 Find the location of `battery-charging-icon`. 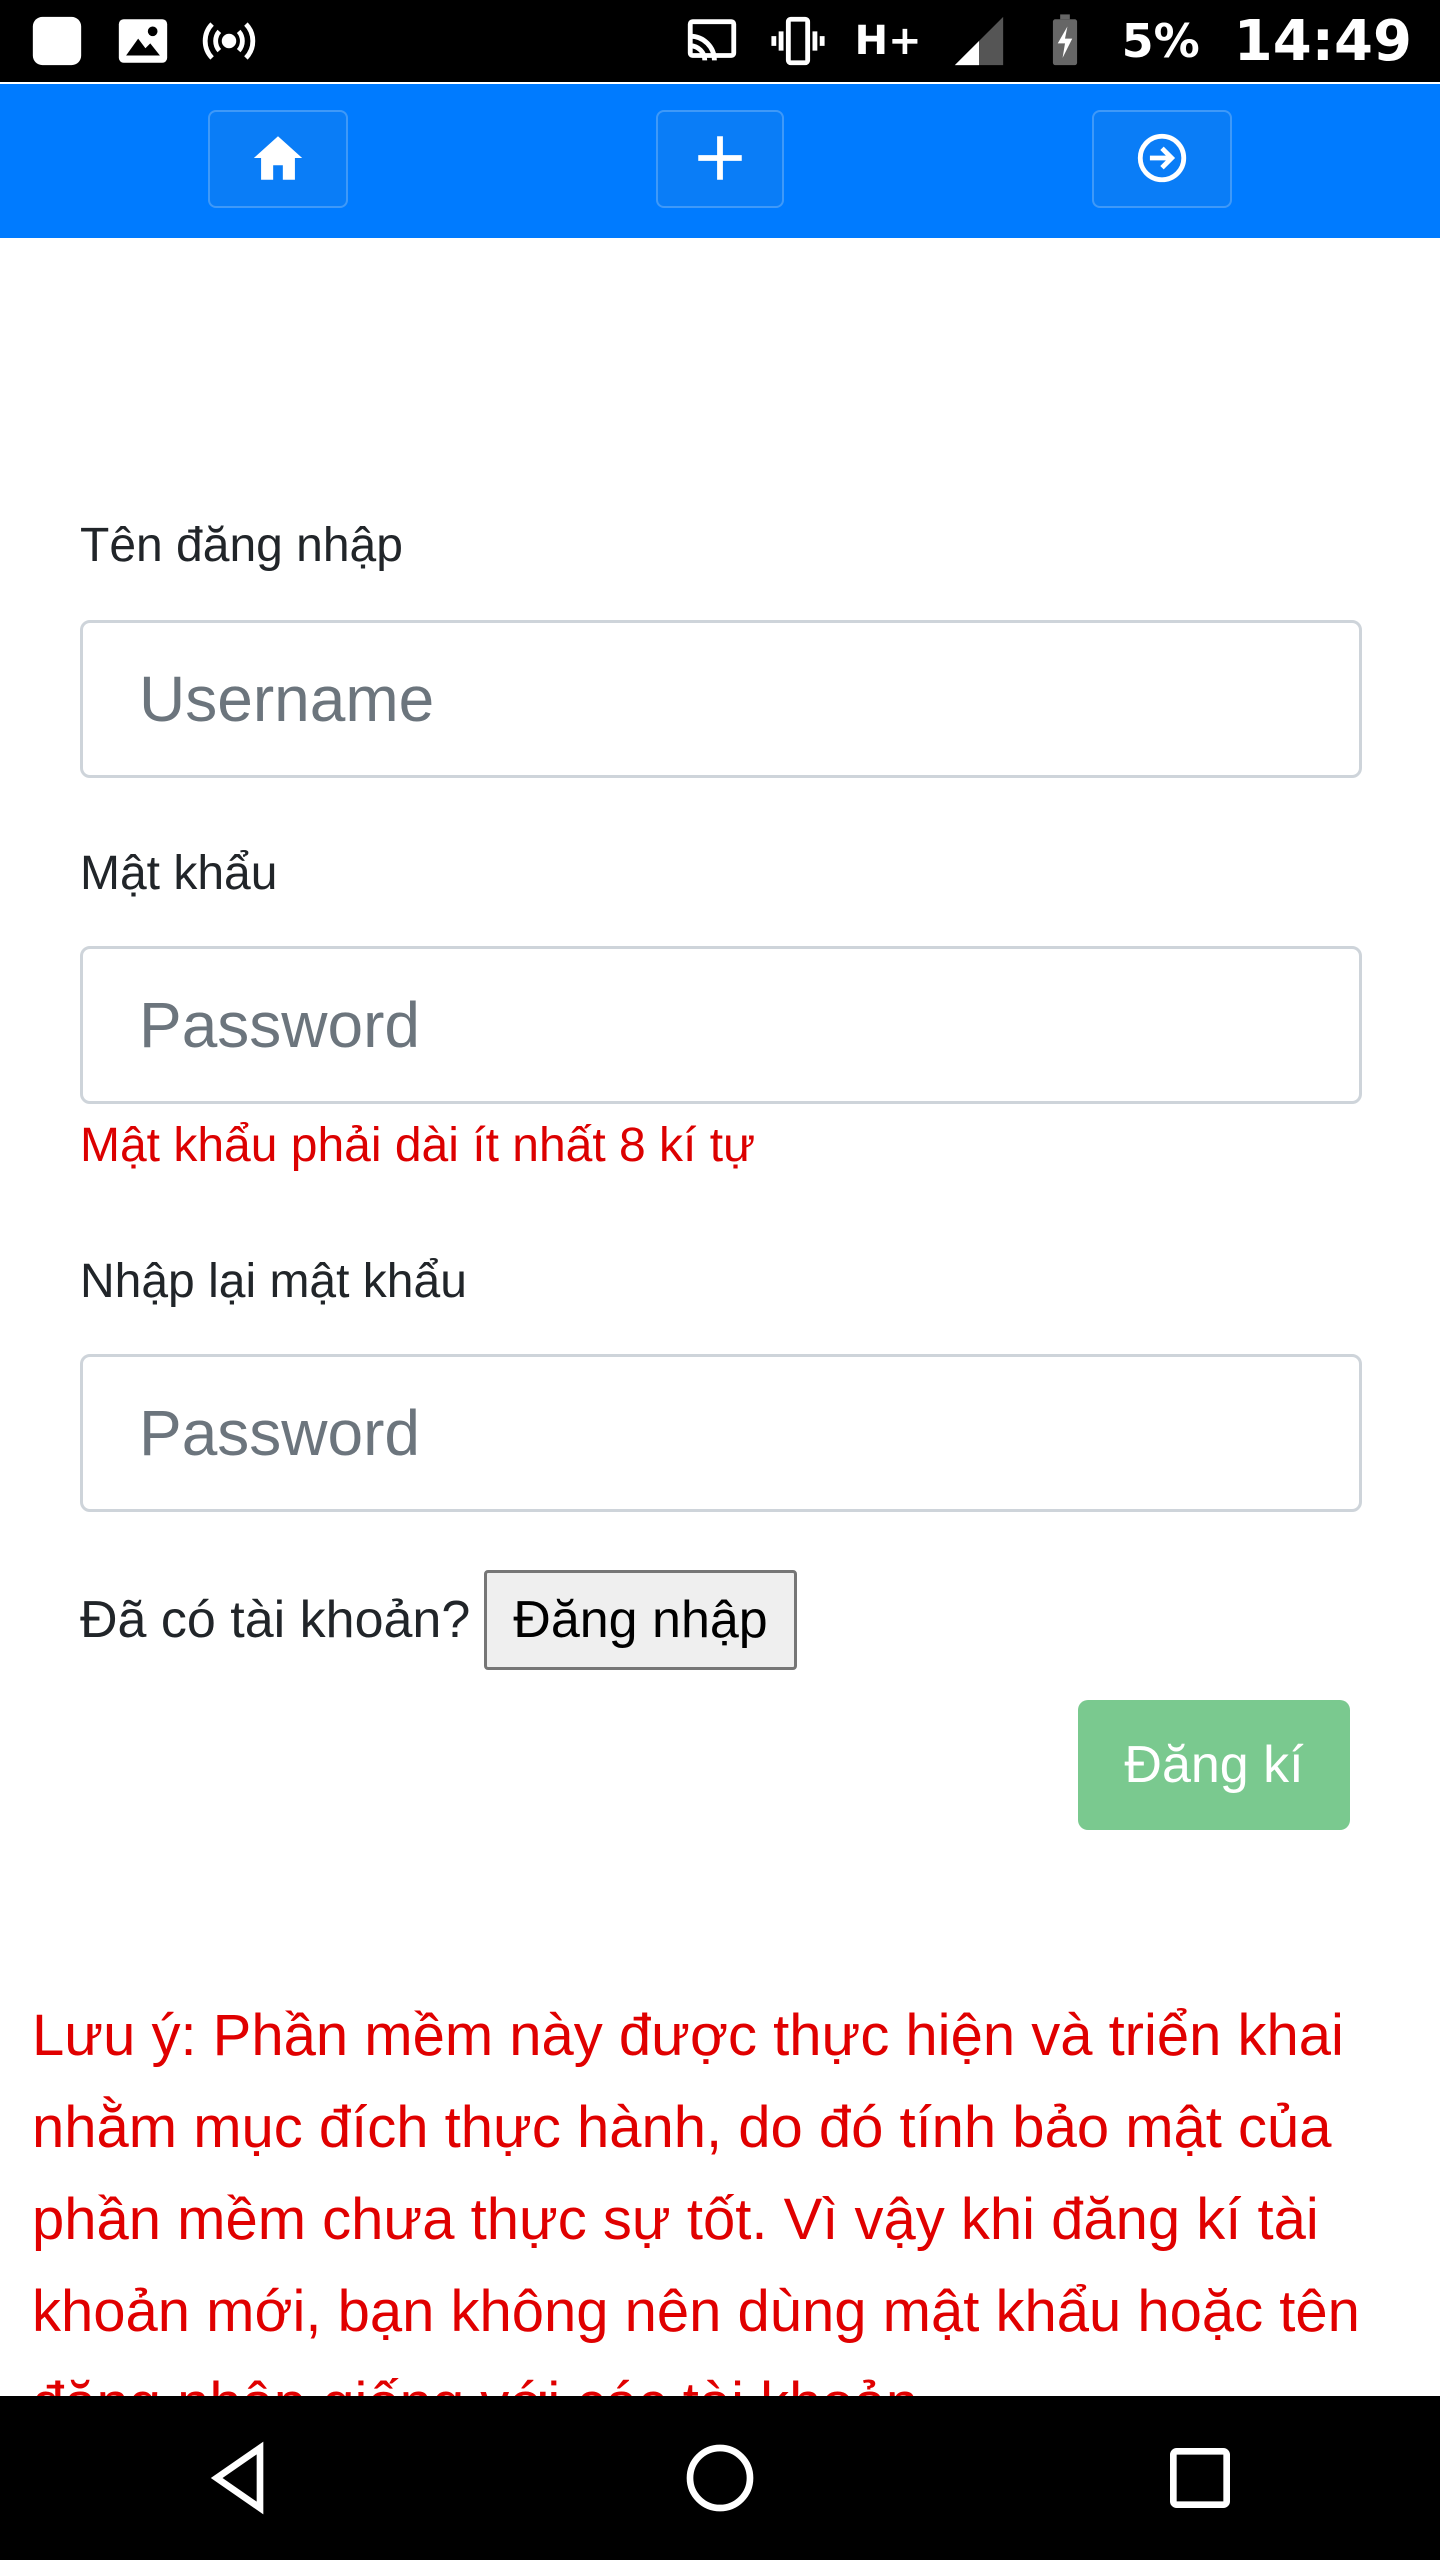

battery-charging-icon is located at coordinates (1065, 41).